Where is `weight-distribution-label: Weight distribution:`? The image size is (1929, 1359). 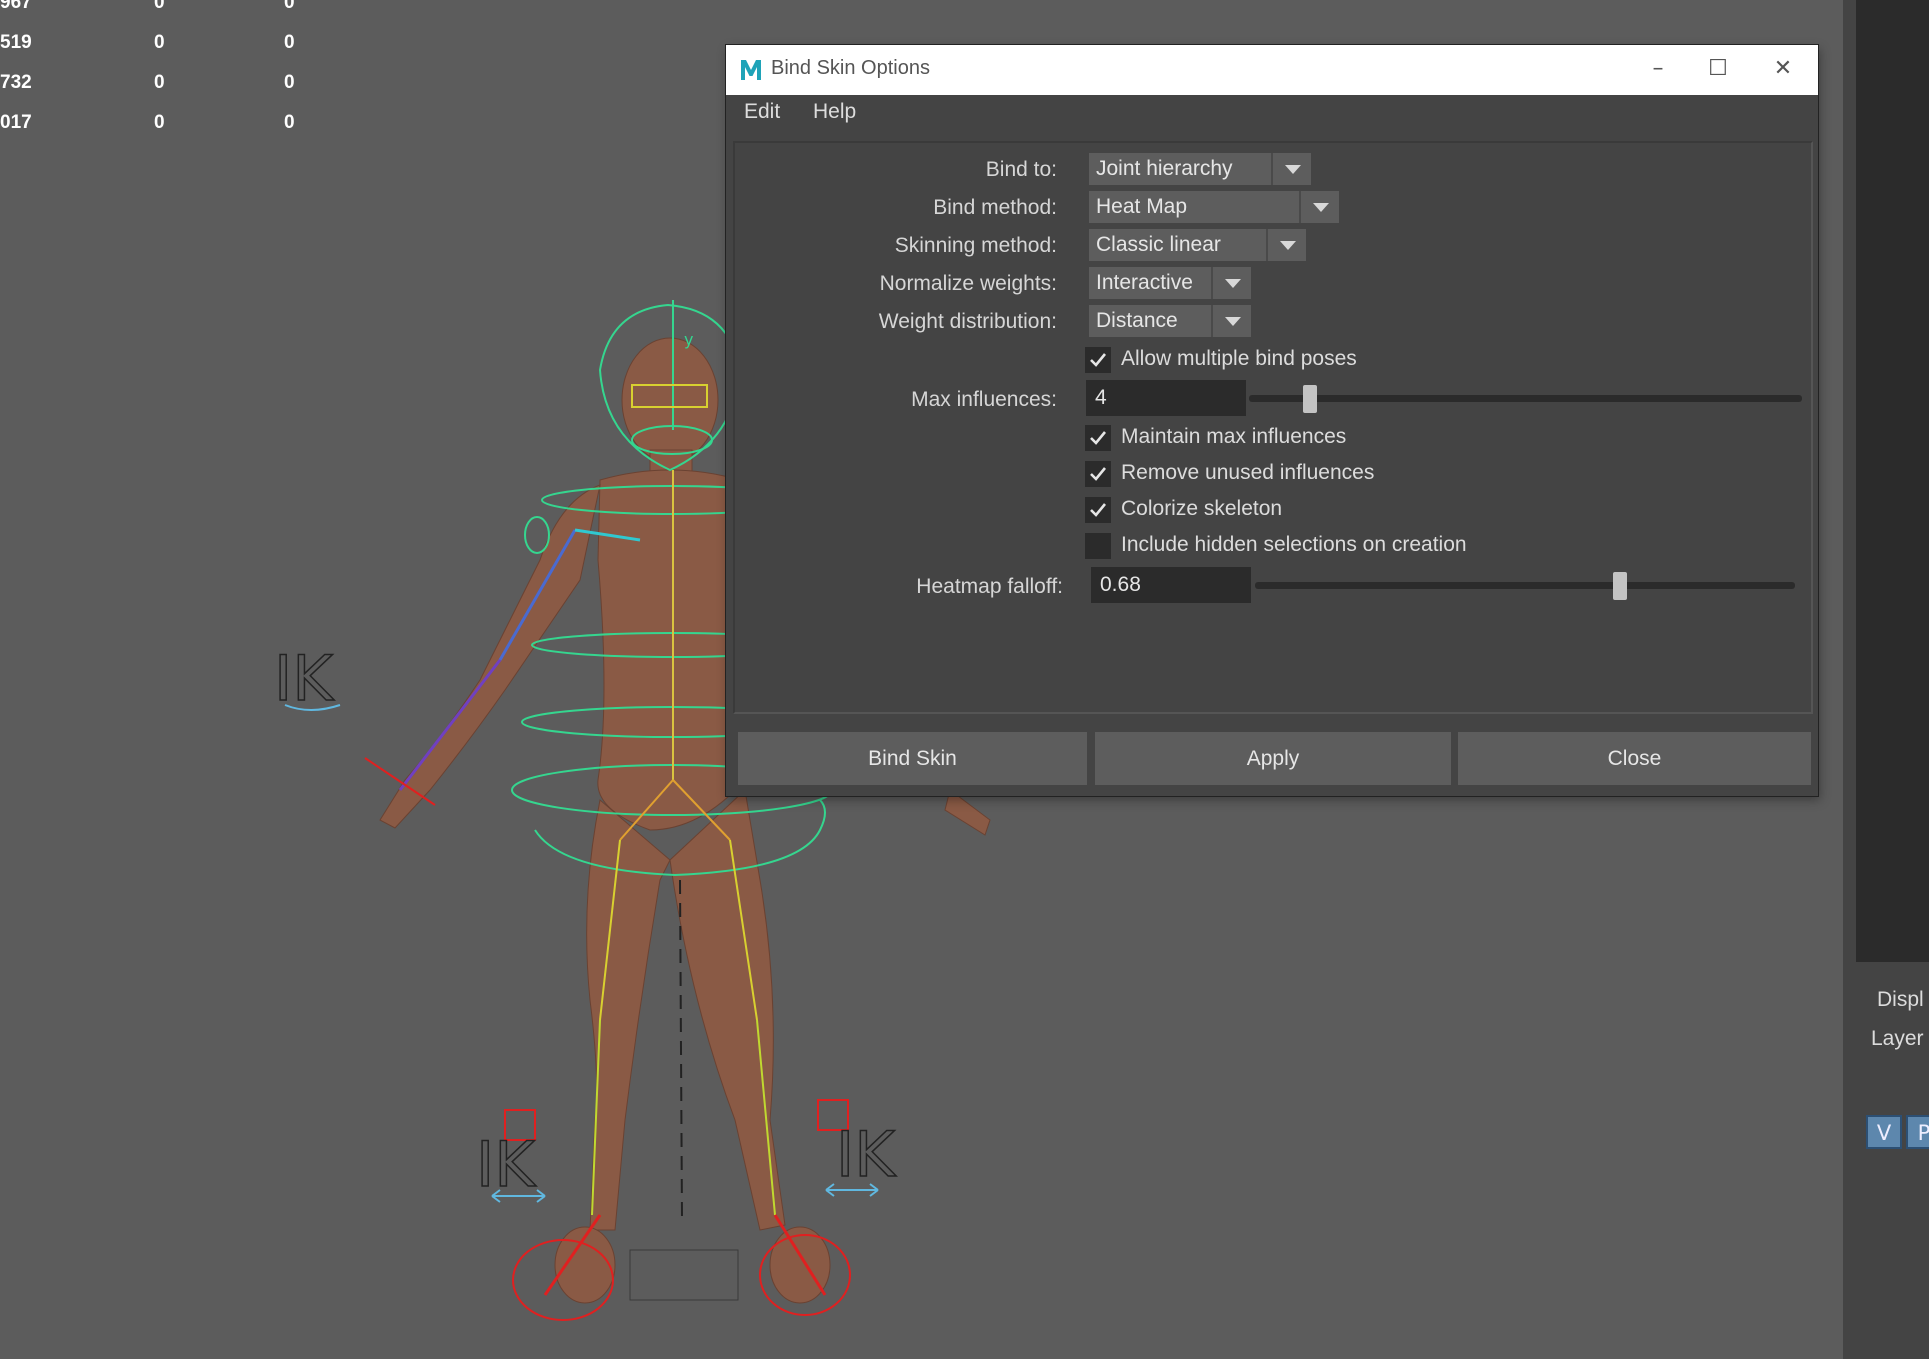 weight-distribution-label: Weight distribution: is located at coordinates (967, 321).